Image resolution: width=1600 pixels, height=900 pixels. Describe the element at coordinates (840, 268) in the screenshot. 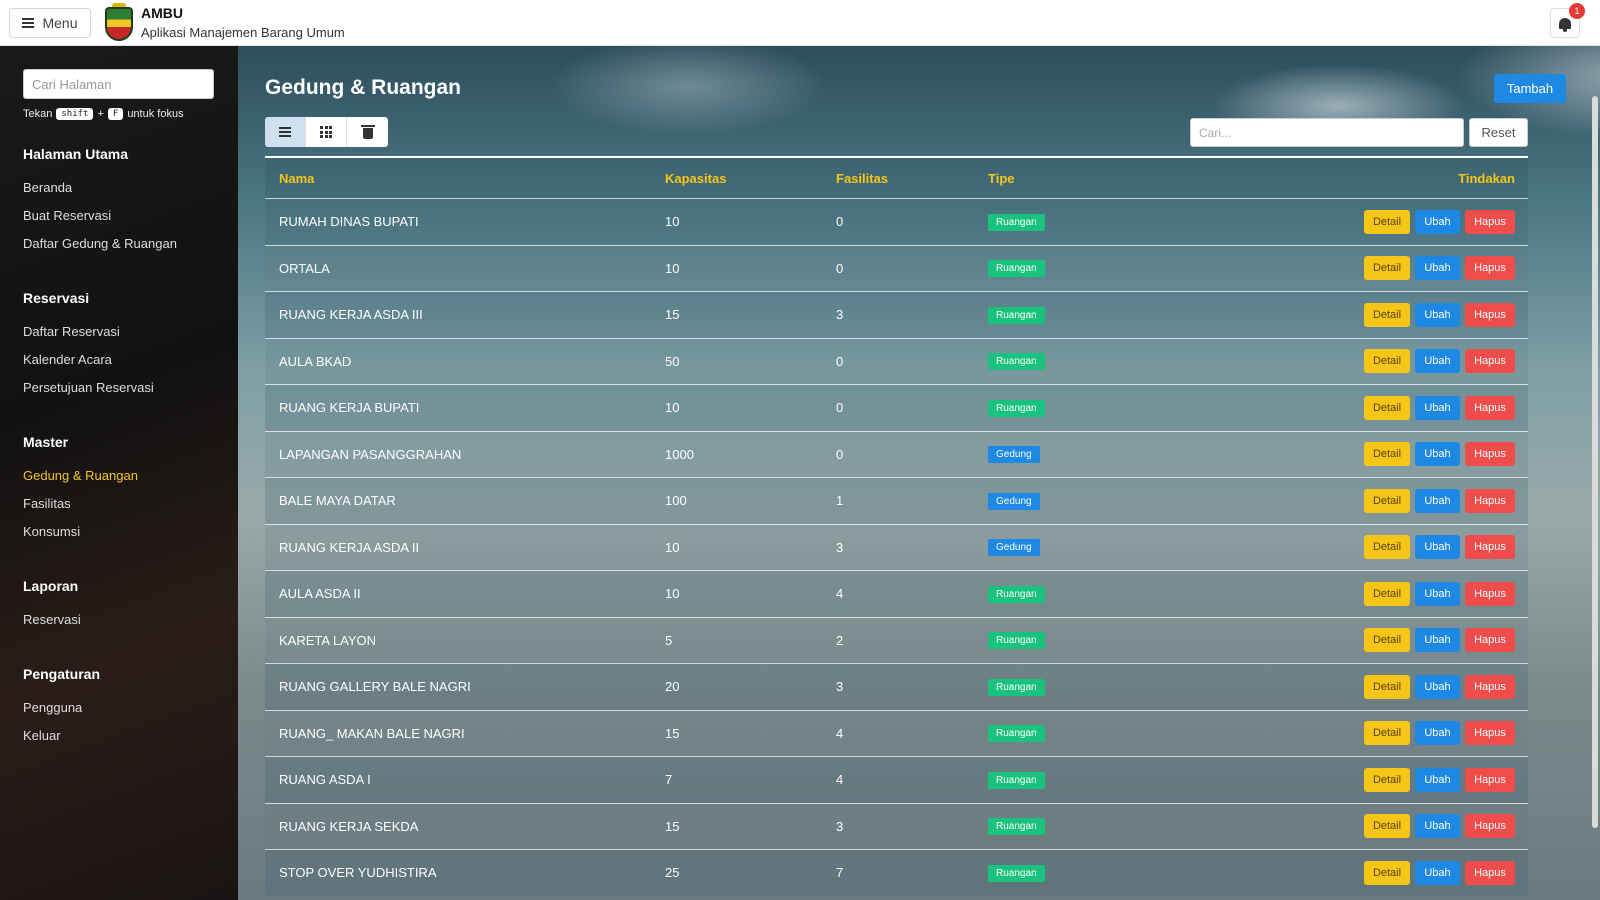

I see `cell-fasilitas: 0` at that location.